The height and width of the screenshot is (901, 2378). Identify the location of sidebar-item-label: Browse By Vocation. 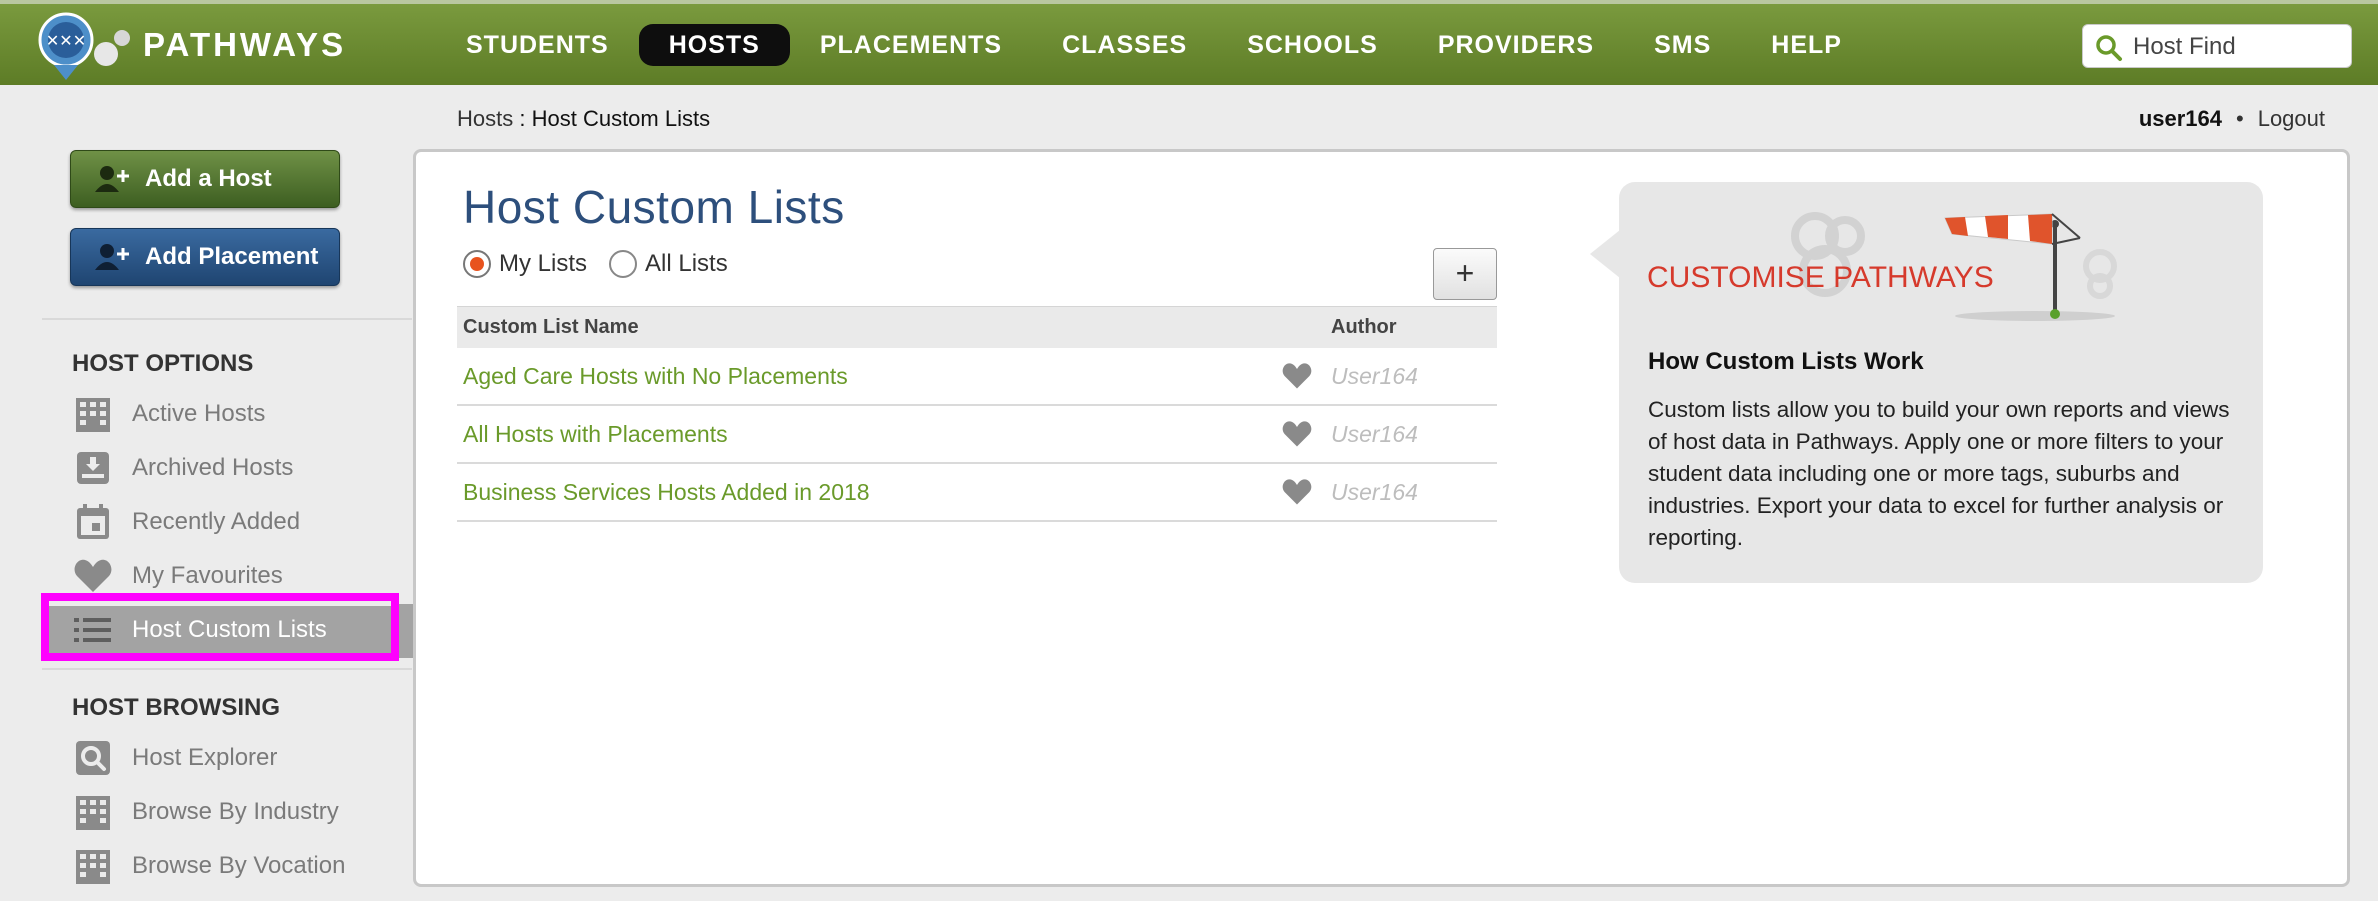
(239, 865).